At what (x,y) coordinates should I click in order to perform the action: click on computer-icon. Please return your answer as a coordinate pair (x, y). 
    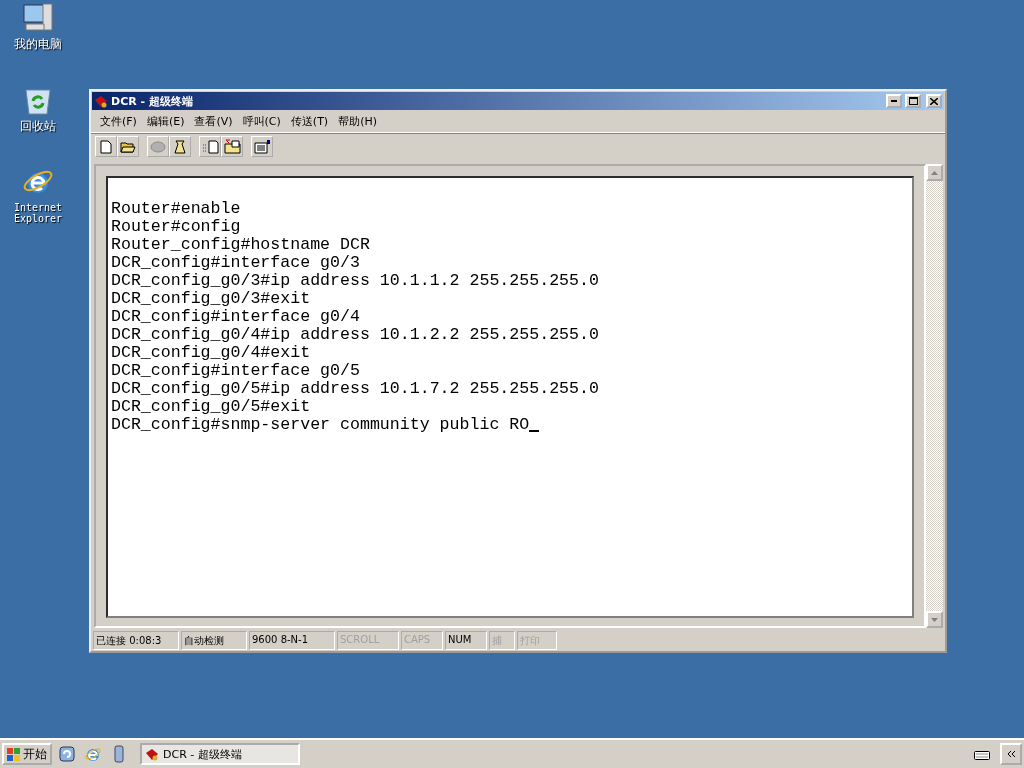
    Looking at the image, I should click on (38, 18).